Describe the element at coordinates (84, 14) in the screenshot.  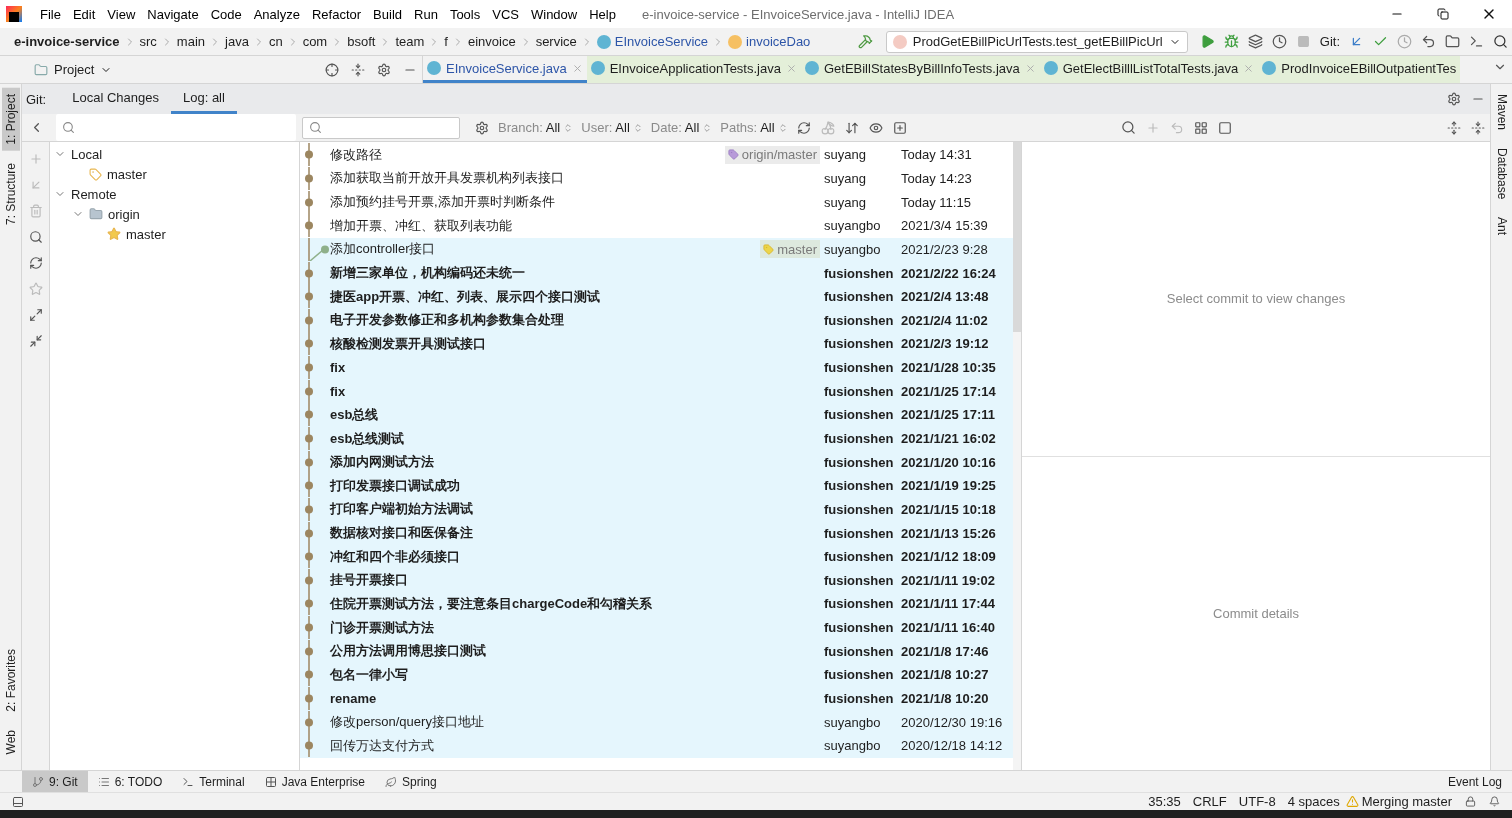
I see `menu-item: Edit` at that location.